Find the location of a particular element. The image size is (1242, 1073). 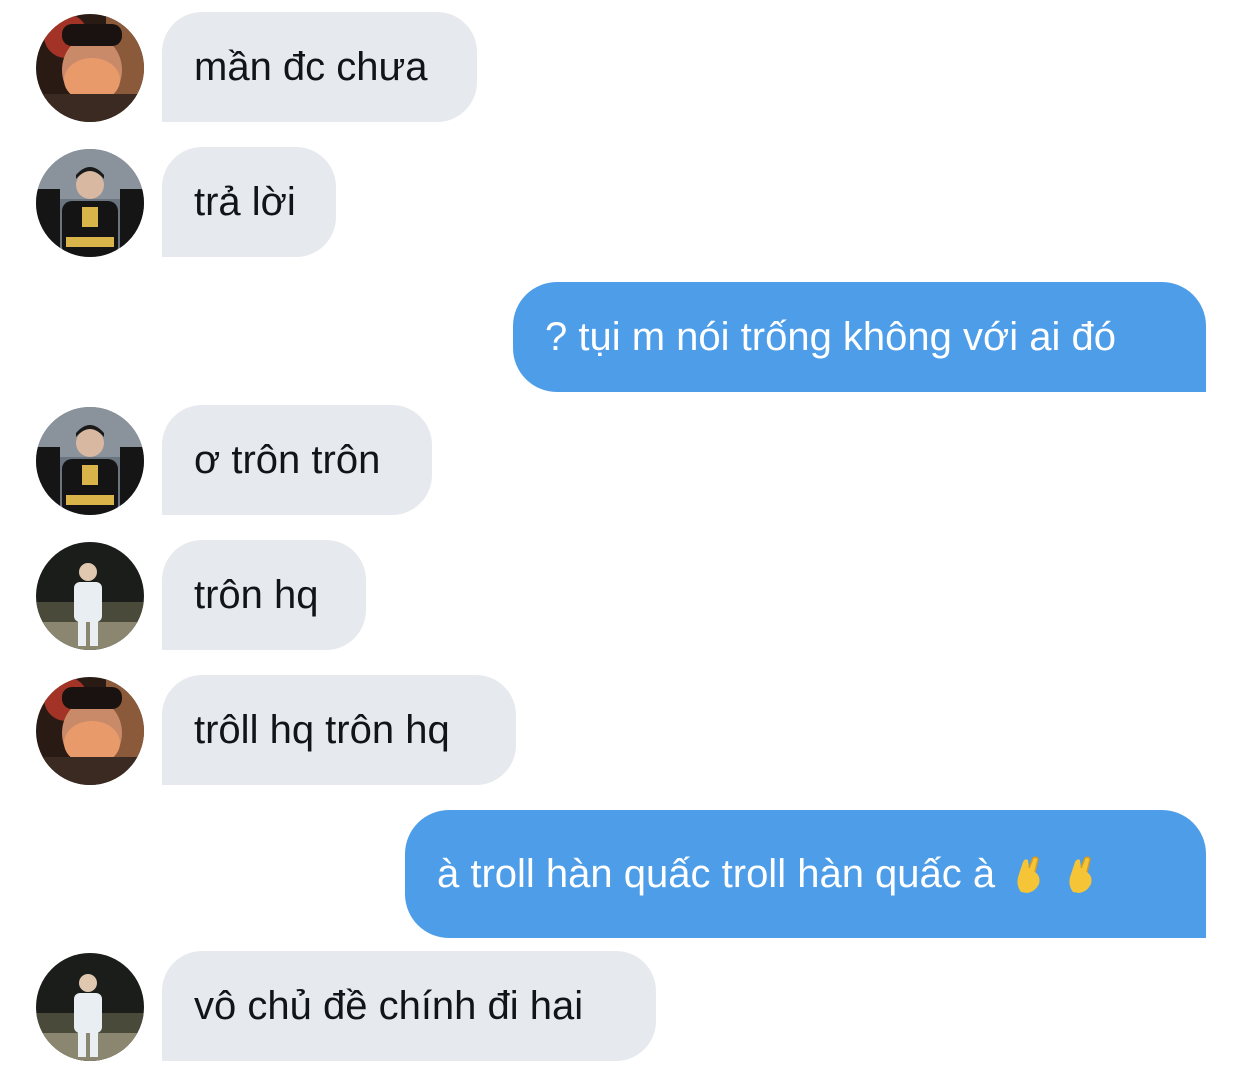

incoming-bubble: mần đc chưa is located at coordinates (319, 67).